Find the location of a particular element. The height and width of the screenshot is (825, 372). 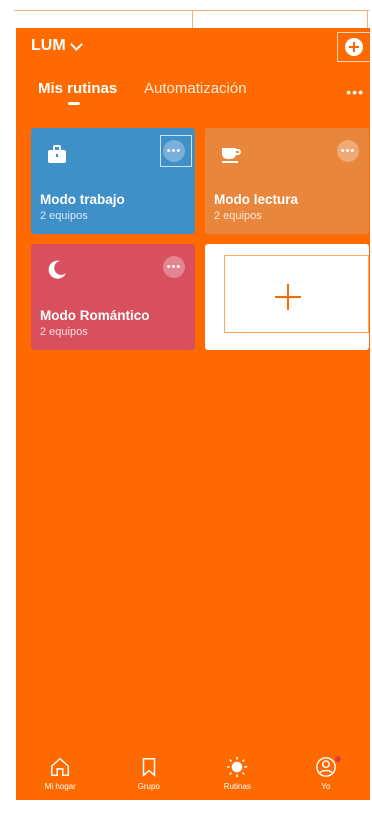

top-bar: LUM is located at coordinates (193, 48).